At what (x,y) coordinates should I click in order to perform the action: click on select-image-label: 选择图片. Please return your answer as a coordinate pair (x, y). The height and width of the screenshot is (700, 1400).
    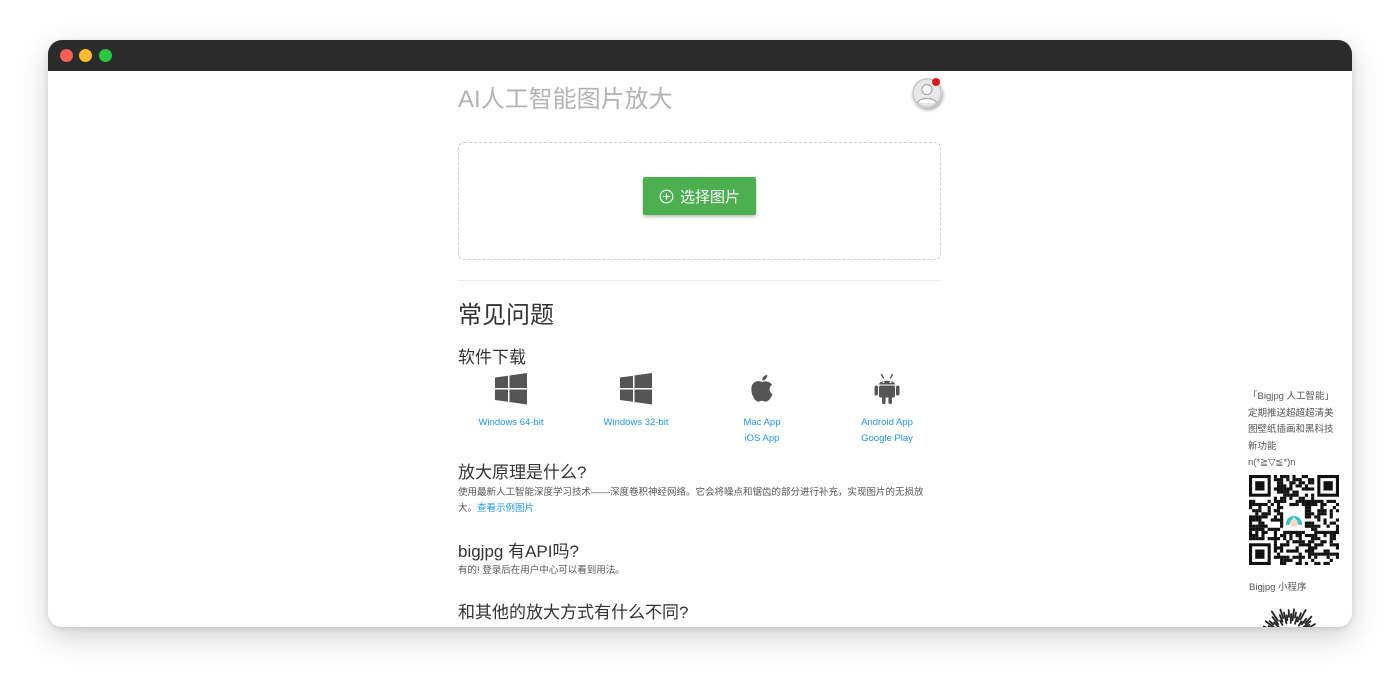
    Looking at the image, I should click on (709, 197).